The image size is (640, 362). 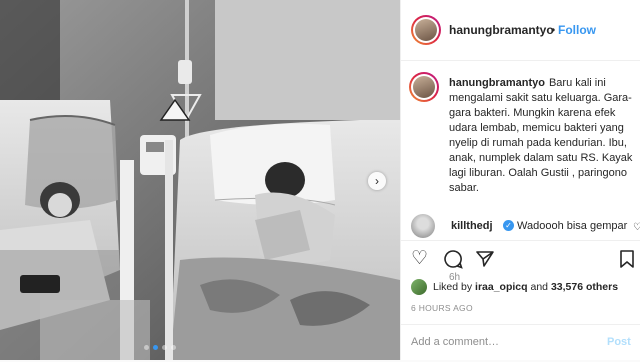 I want to click on liker-username: iraa_opicq, so click(x=501, y=287).